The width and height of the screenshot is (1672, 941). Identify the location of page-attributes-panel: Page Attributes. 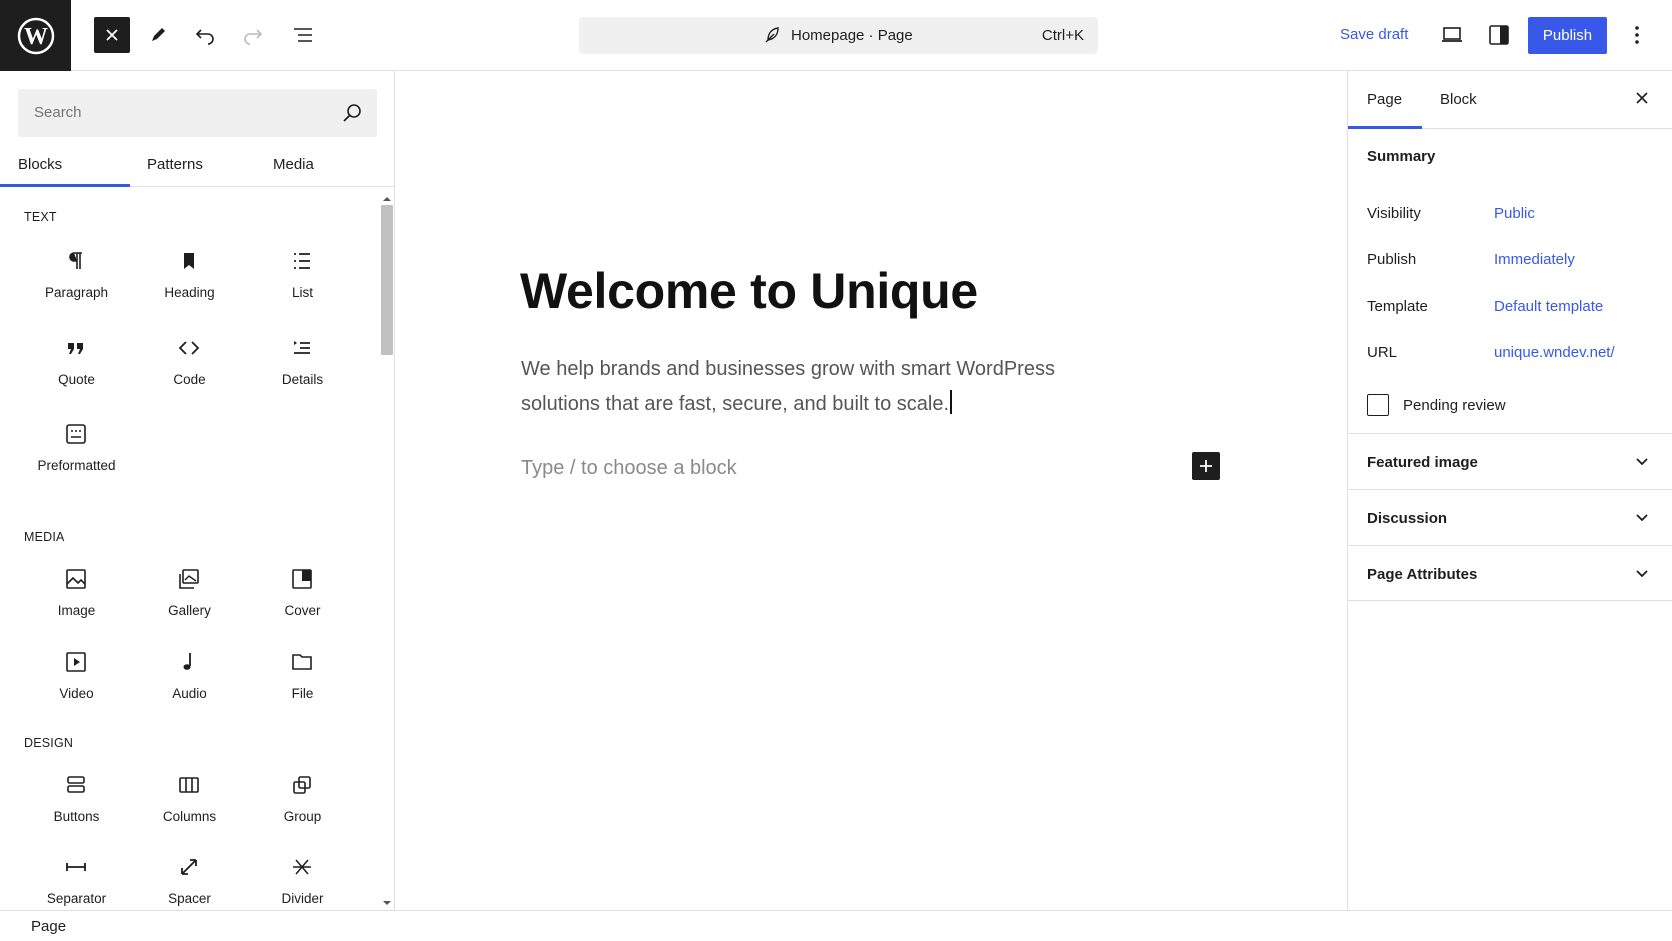
(1510, 573).